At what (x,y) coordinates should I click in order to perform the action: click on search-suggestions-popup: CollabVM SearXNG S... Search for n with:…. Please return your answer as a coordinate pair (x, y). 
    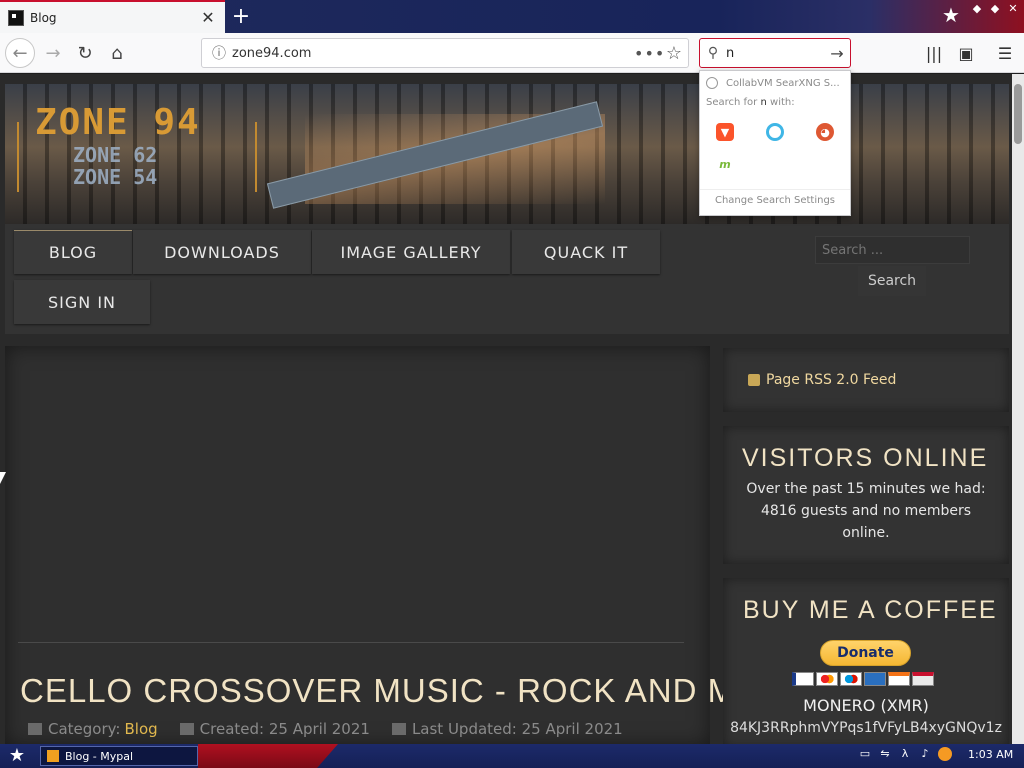
    Looking at the image, I should click on (775, 143).